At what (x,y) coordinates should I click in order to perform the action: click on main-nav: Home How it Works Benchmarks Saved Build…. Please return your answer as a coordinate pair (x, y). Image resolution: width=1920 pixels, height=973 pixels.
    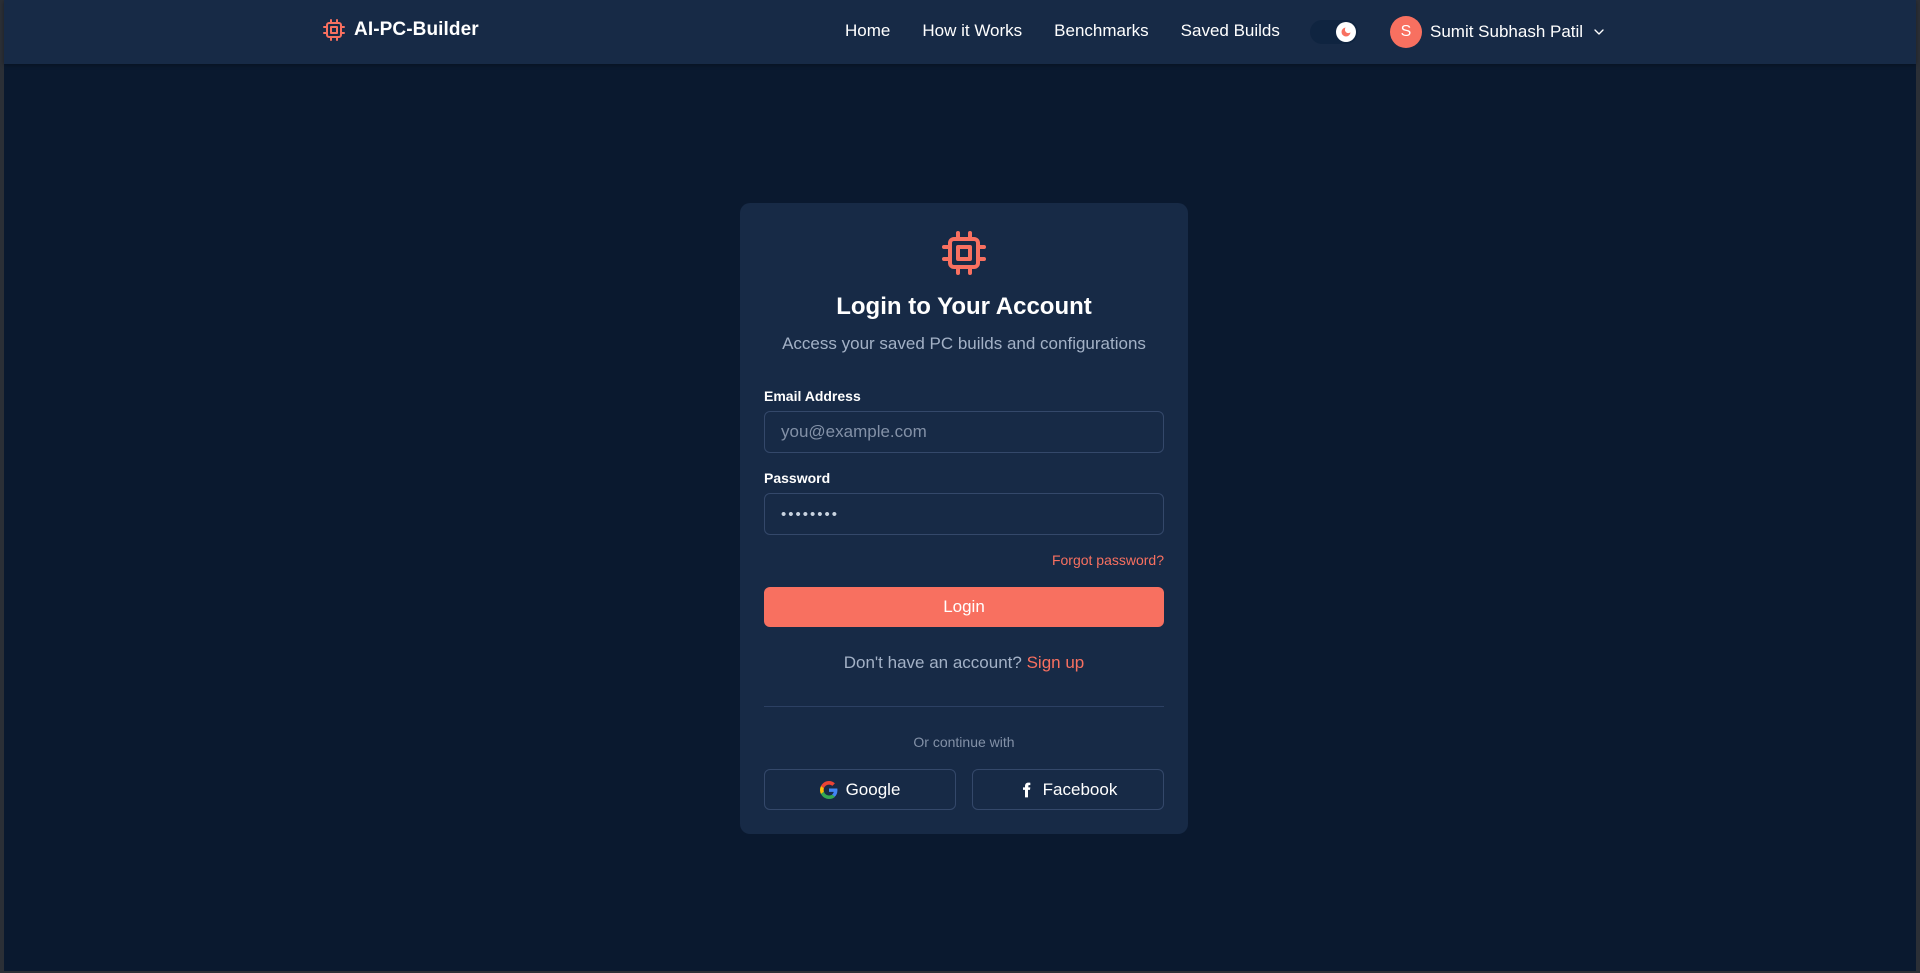
    Looking at the image, I should click on (1062, 31).